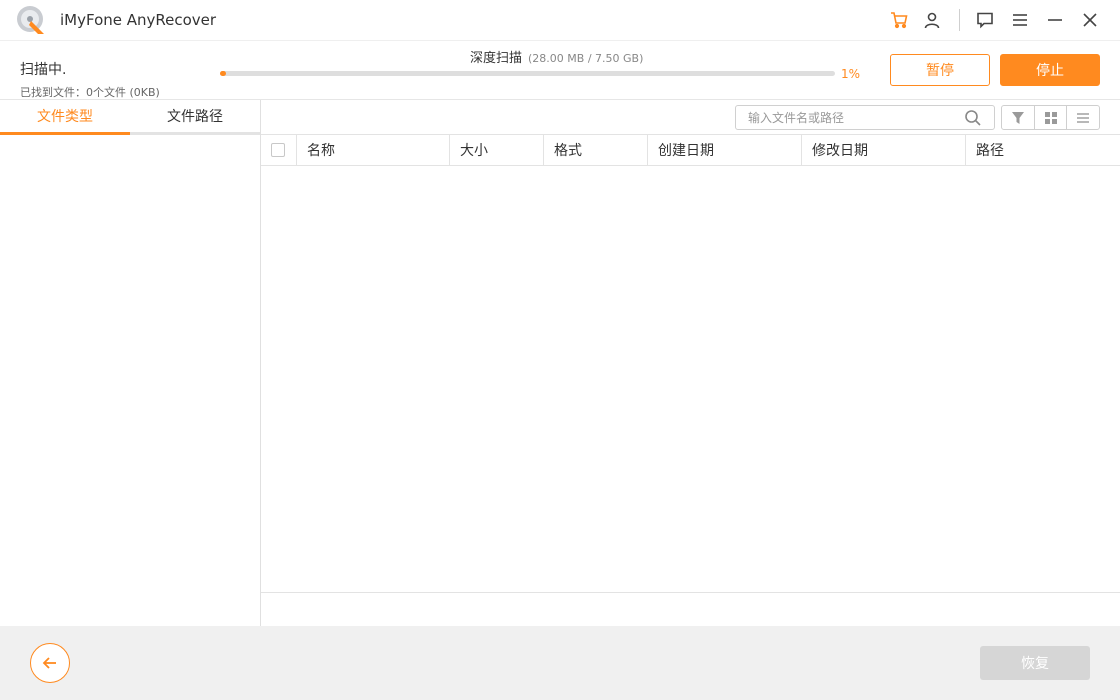  I want to click on restore-button: 恢复, so click(1035, 663).